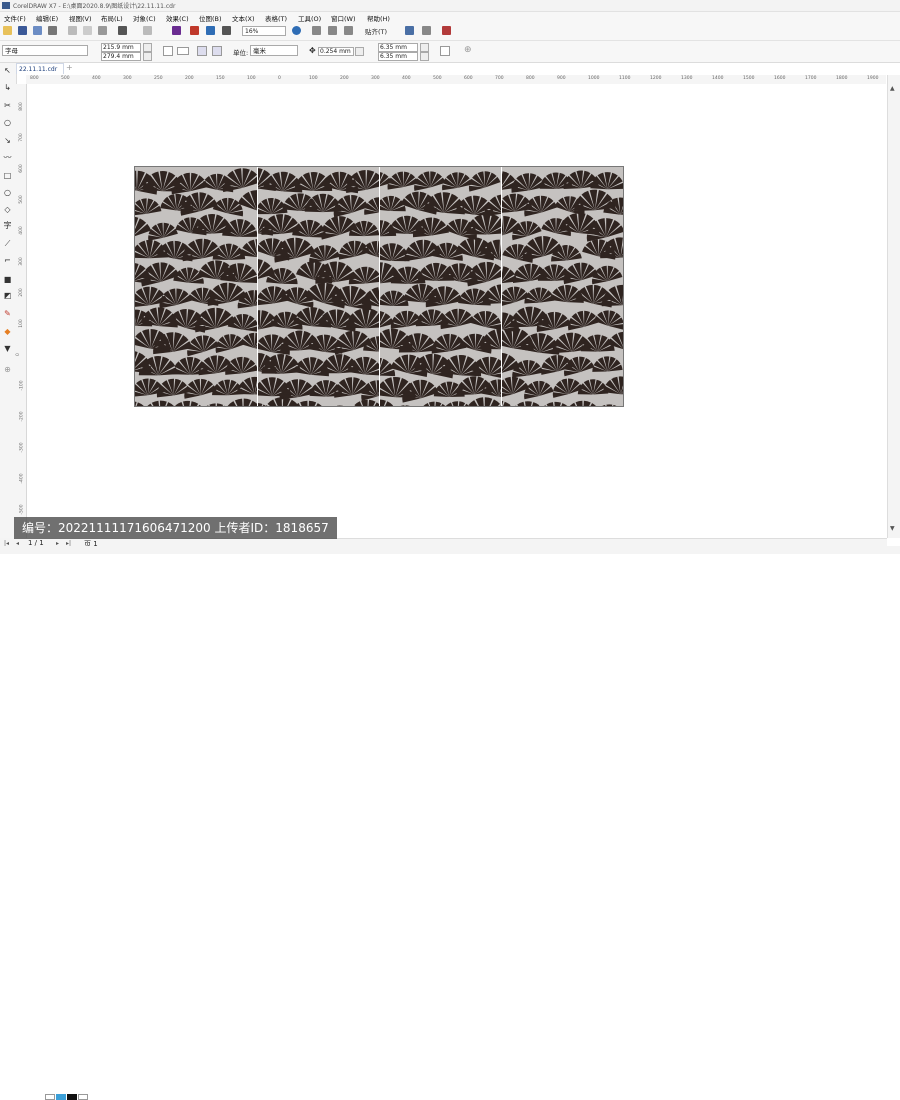  What do you see at coordinates (147, 47) in the screenshot?
I see `width-spinner` at bounding box center [147, 47].